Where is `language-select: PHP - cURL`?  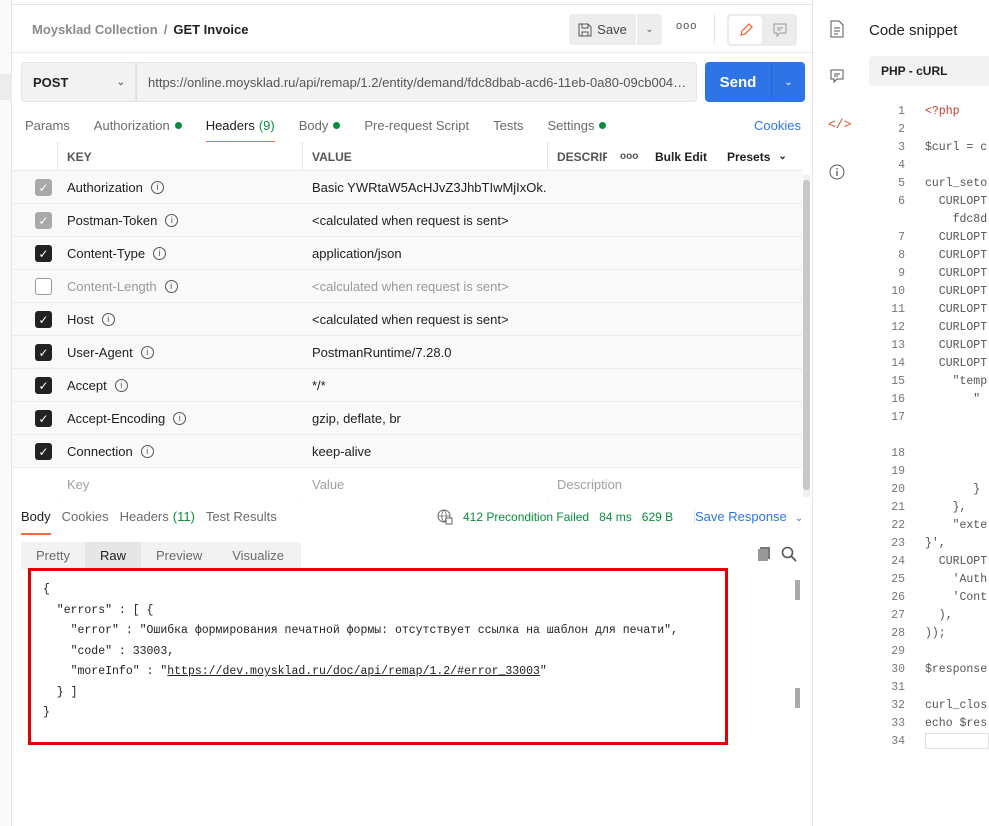
language-select: PHP - cURL is located at coordinates (929, 71).